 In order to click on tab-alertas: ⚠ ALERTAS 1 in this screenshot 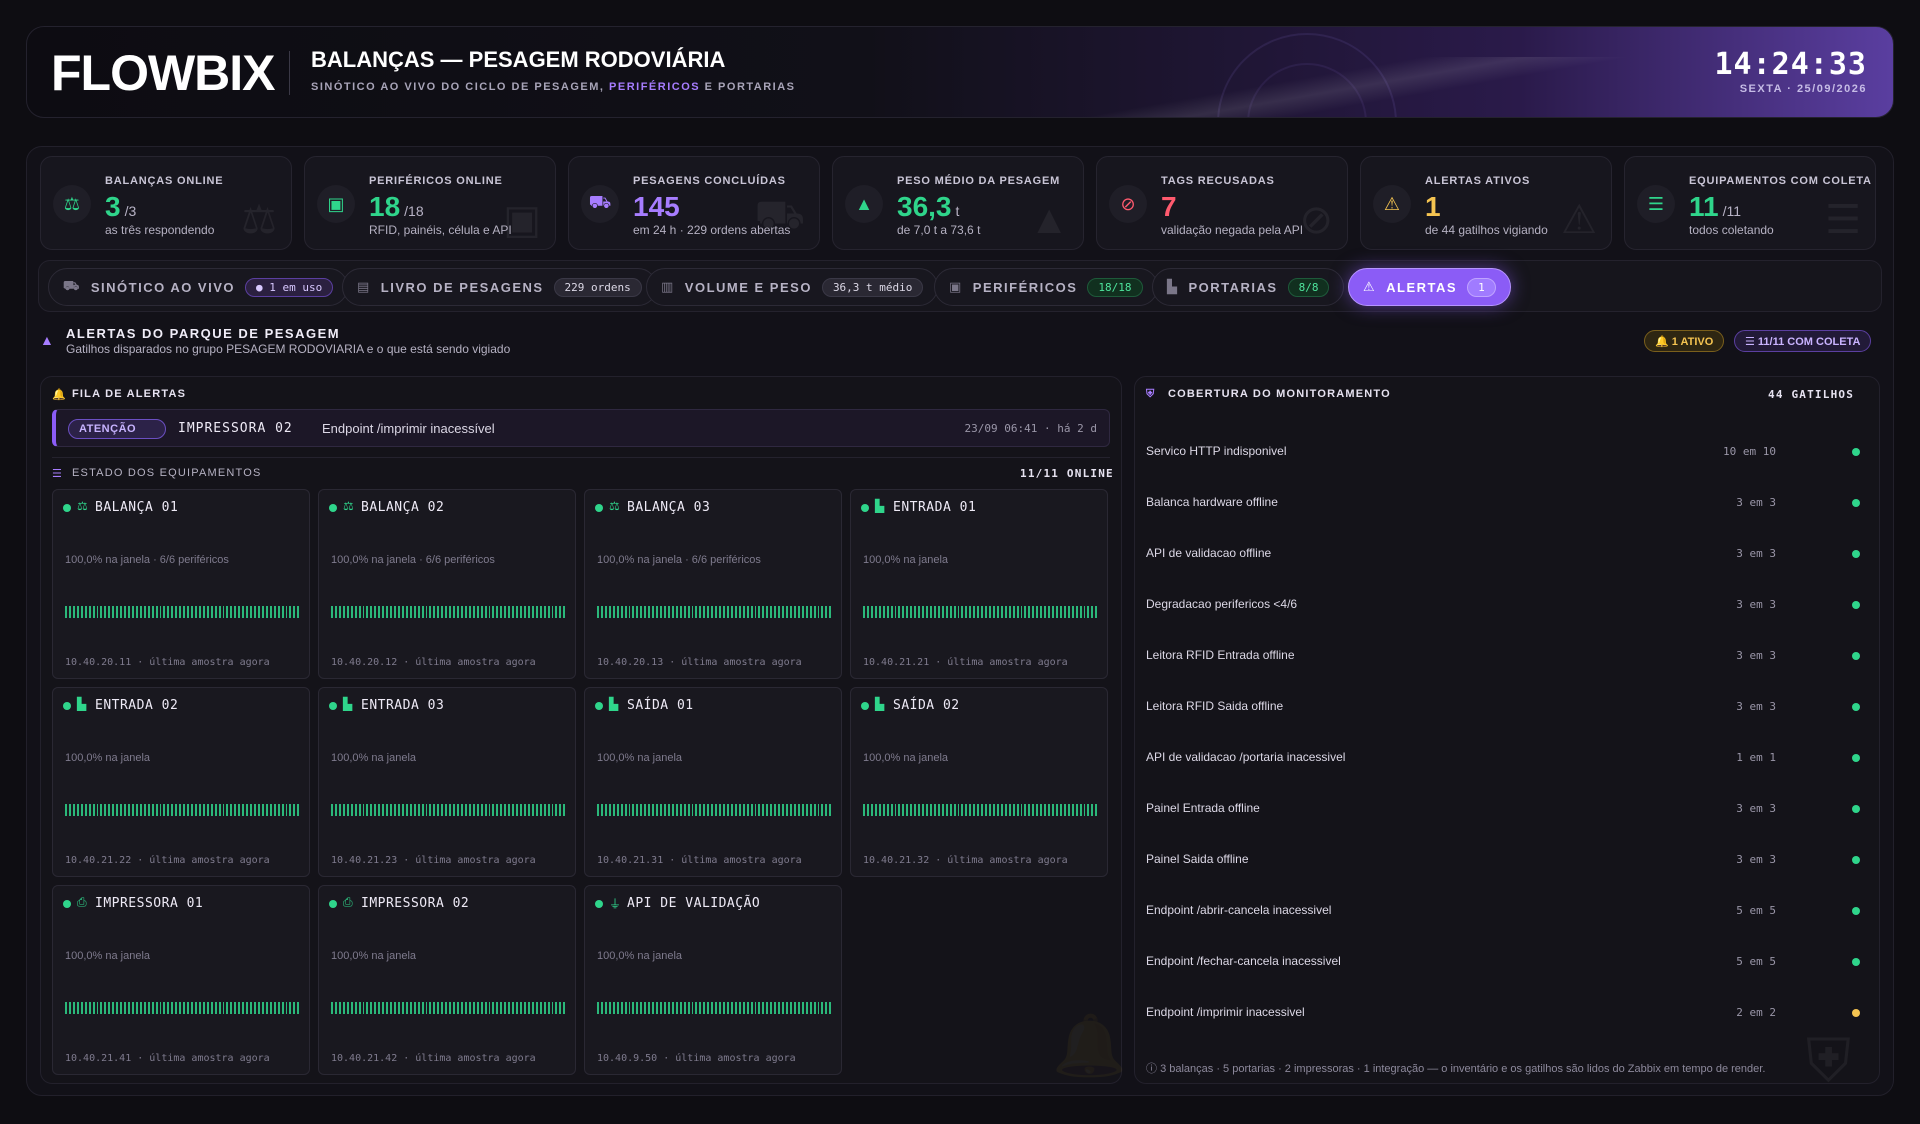, I will do `click(1429, 287)`.